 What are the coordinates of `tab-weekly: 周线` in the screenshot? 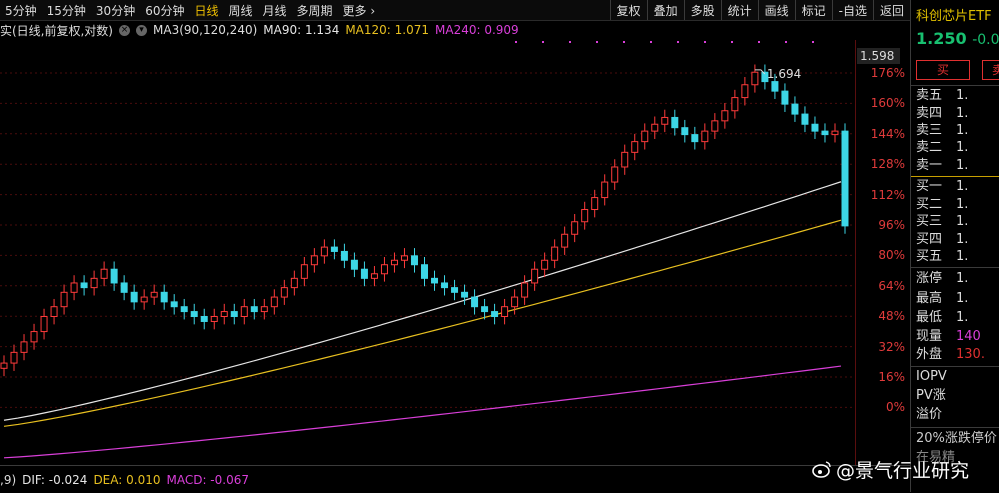 It's located at (241, 10).